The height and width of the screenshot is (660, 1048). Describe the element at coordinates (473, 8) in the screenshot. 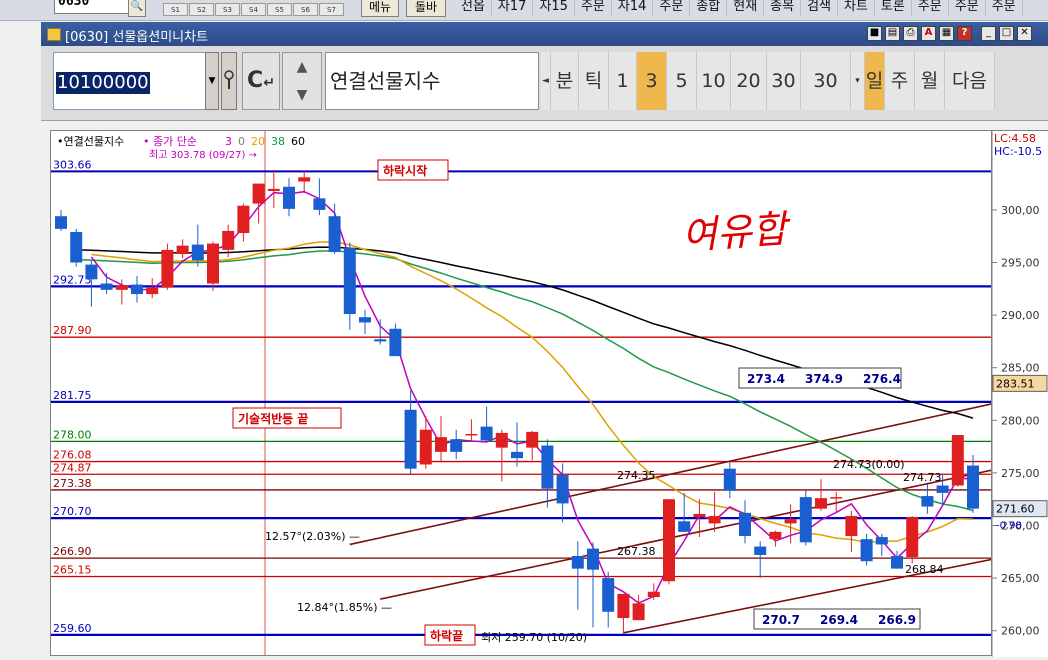

I see `menu-item: 선옵` at that location.